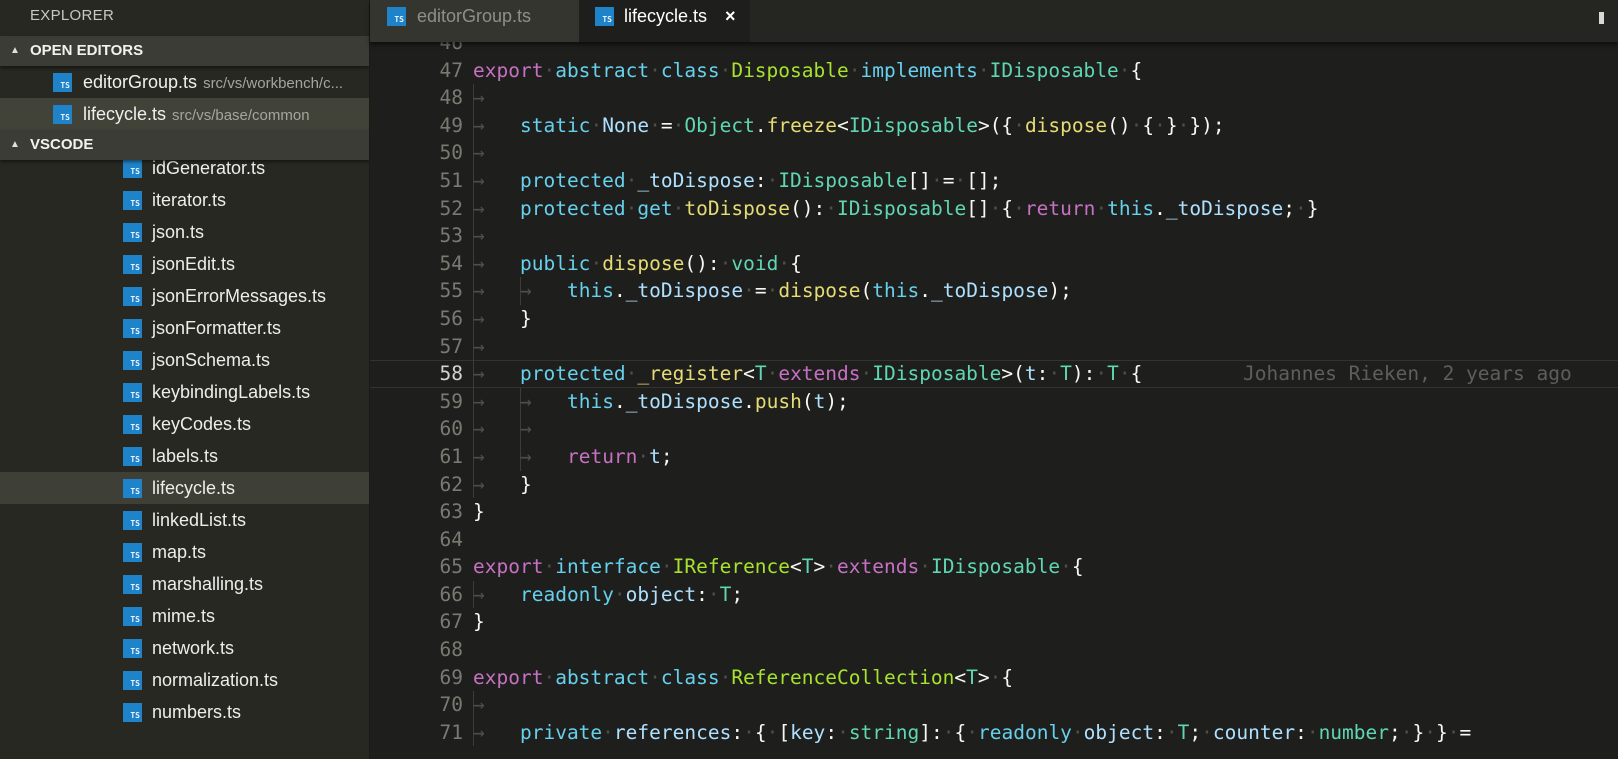  I want to click on tab-editorgroup: TS editorGroup.ts, so click(474, 21).